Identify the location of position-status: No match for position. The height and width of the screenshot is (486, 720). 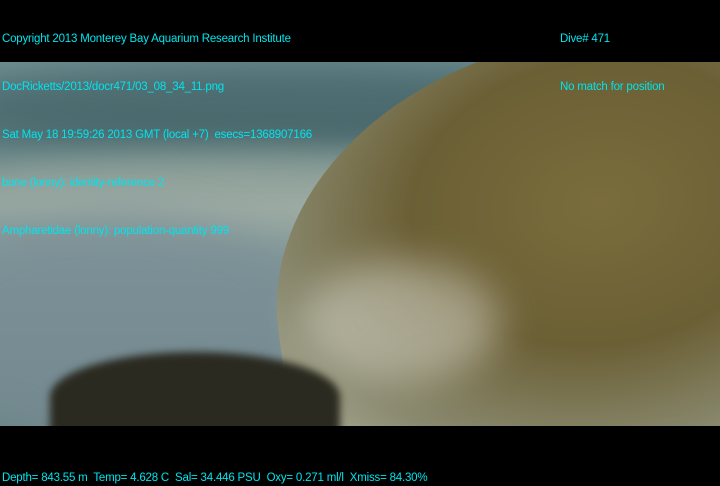
(612, 87).